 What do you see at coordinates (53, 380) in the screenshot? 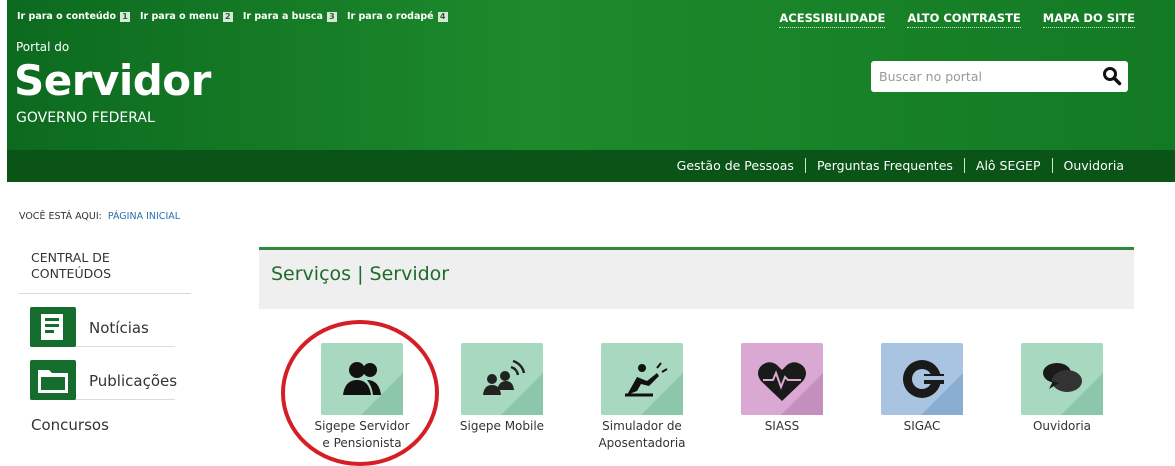
I see `folder-icon` at bounding box center [53, 380].